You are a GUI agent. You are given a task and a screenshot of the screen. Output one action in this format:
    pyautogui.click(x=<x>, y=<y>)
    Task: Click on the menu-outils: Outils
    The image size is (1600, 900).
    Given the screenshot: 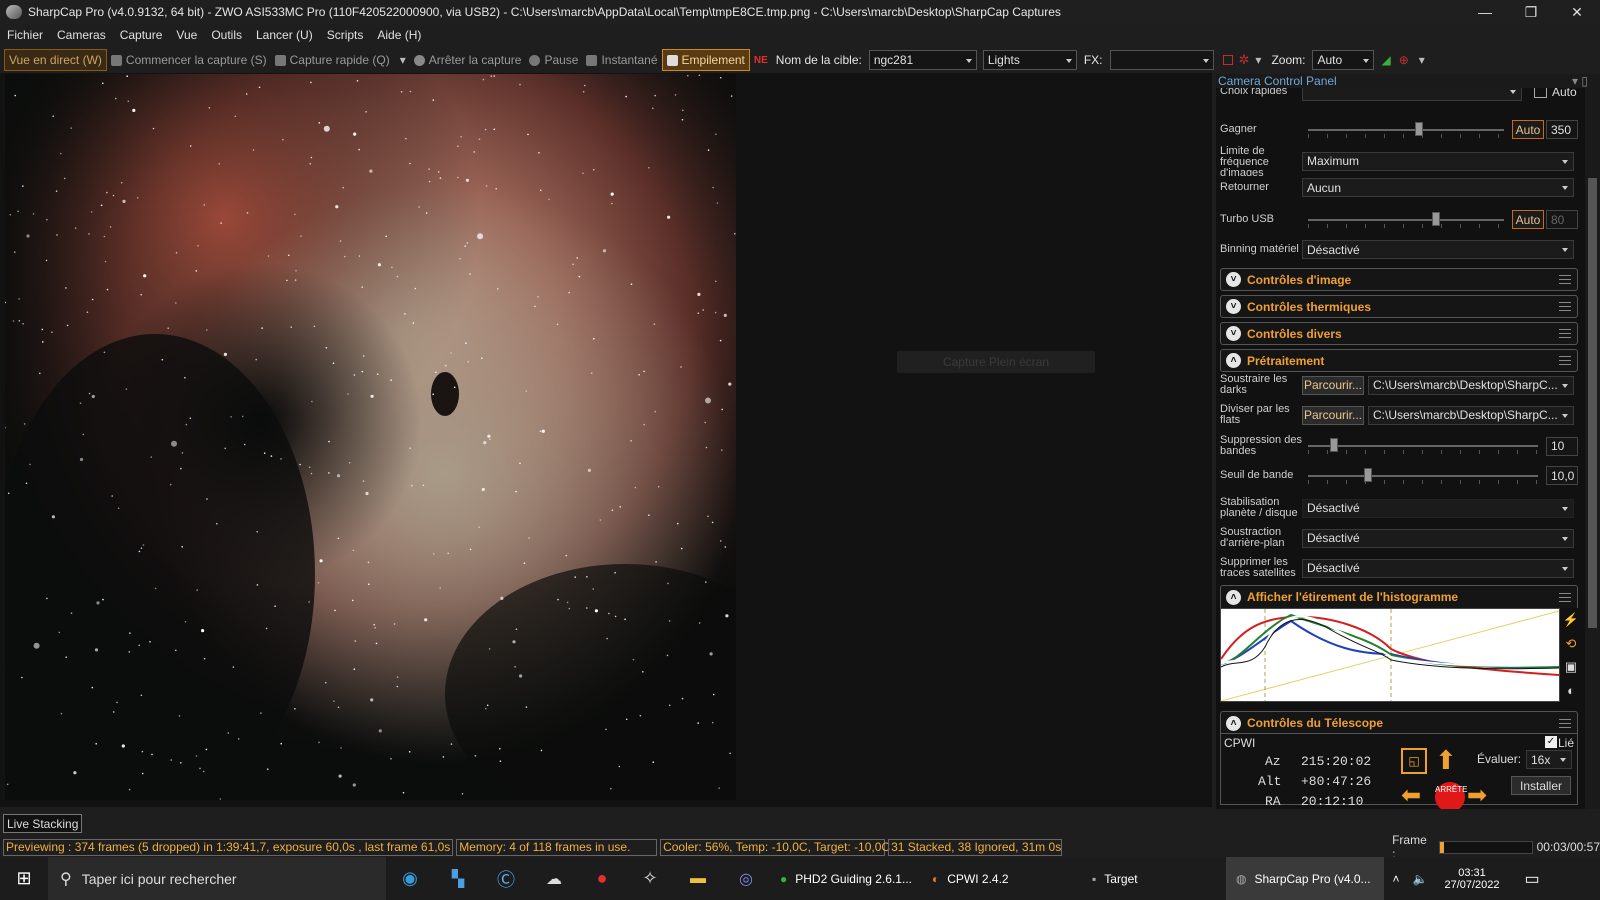 What is the action you would take?
    pyautogui.click(x=226, y=35)
    